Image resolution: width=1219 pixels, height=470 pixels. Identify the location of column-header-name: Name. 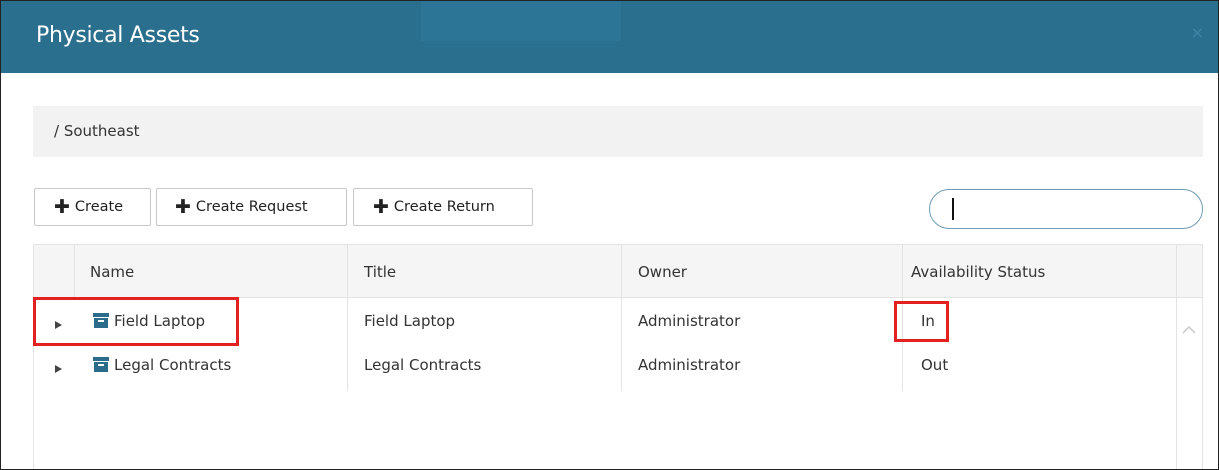
(112, 272).